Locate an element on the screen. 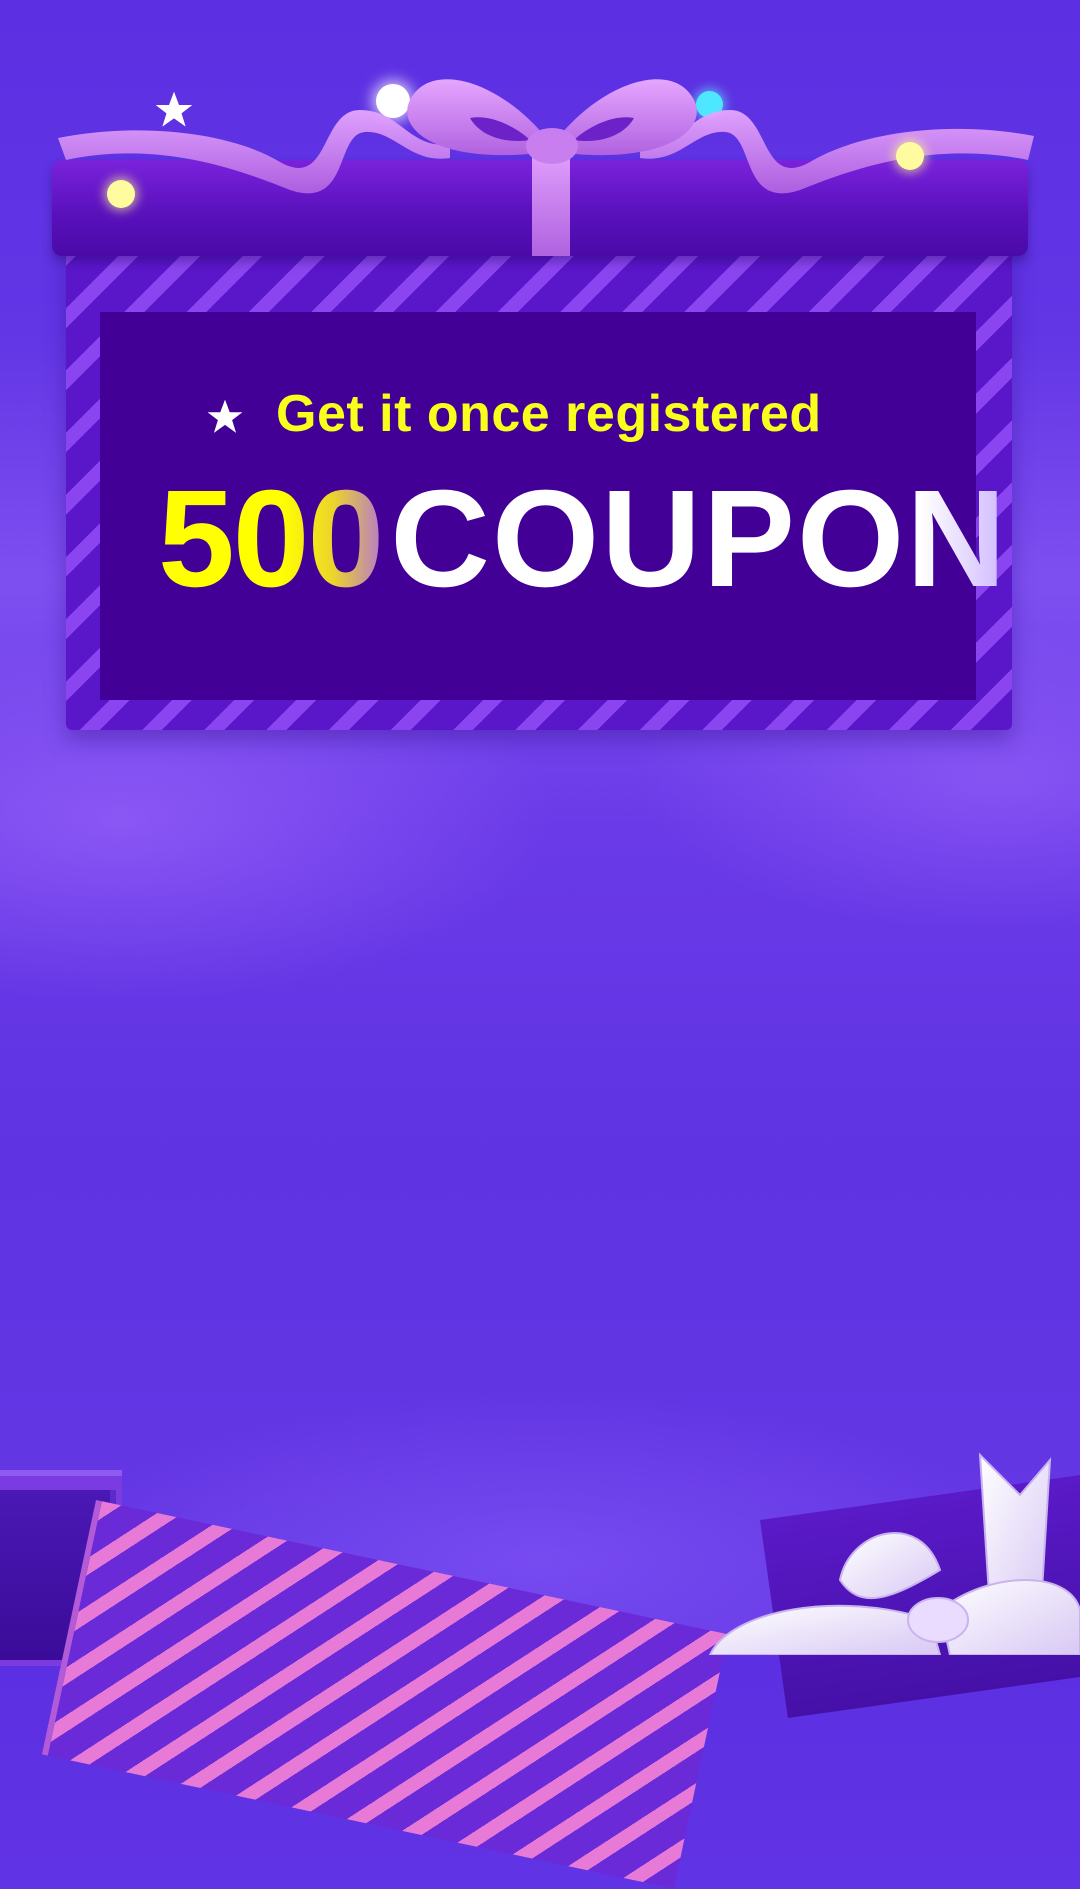 The image size is (1080, 1889). coupon-amount: 500 is located at coordinates (271, 539).